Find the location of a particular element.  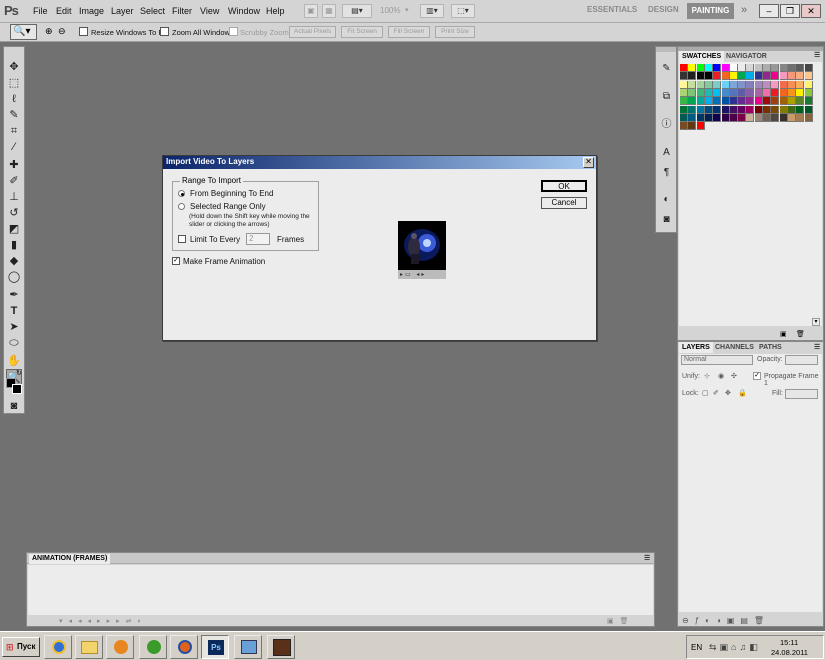

panel-menu-icon: ☰ is located at coordinates (817, 55).